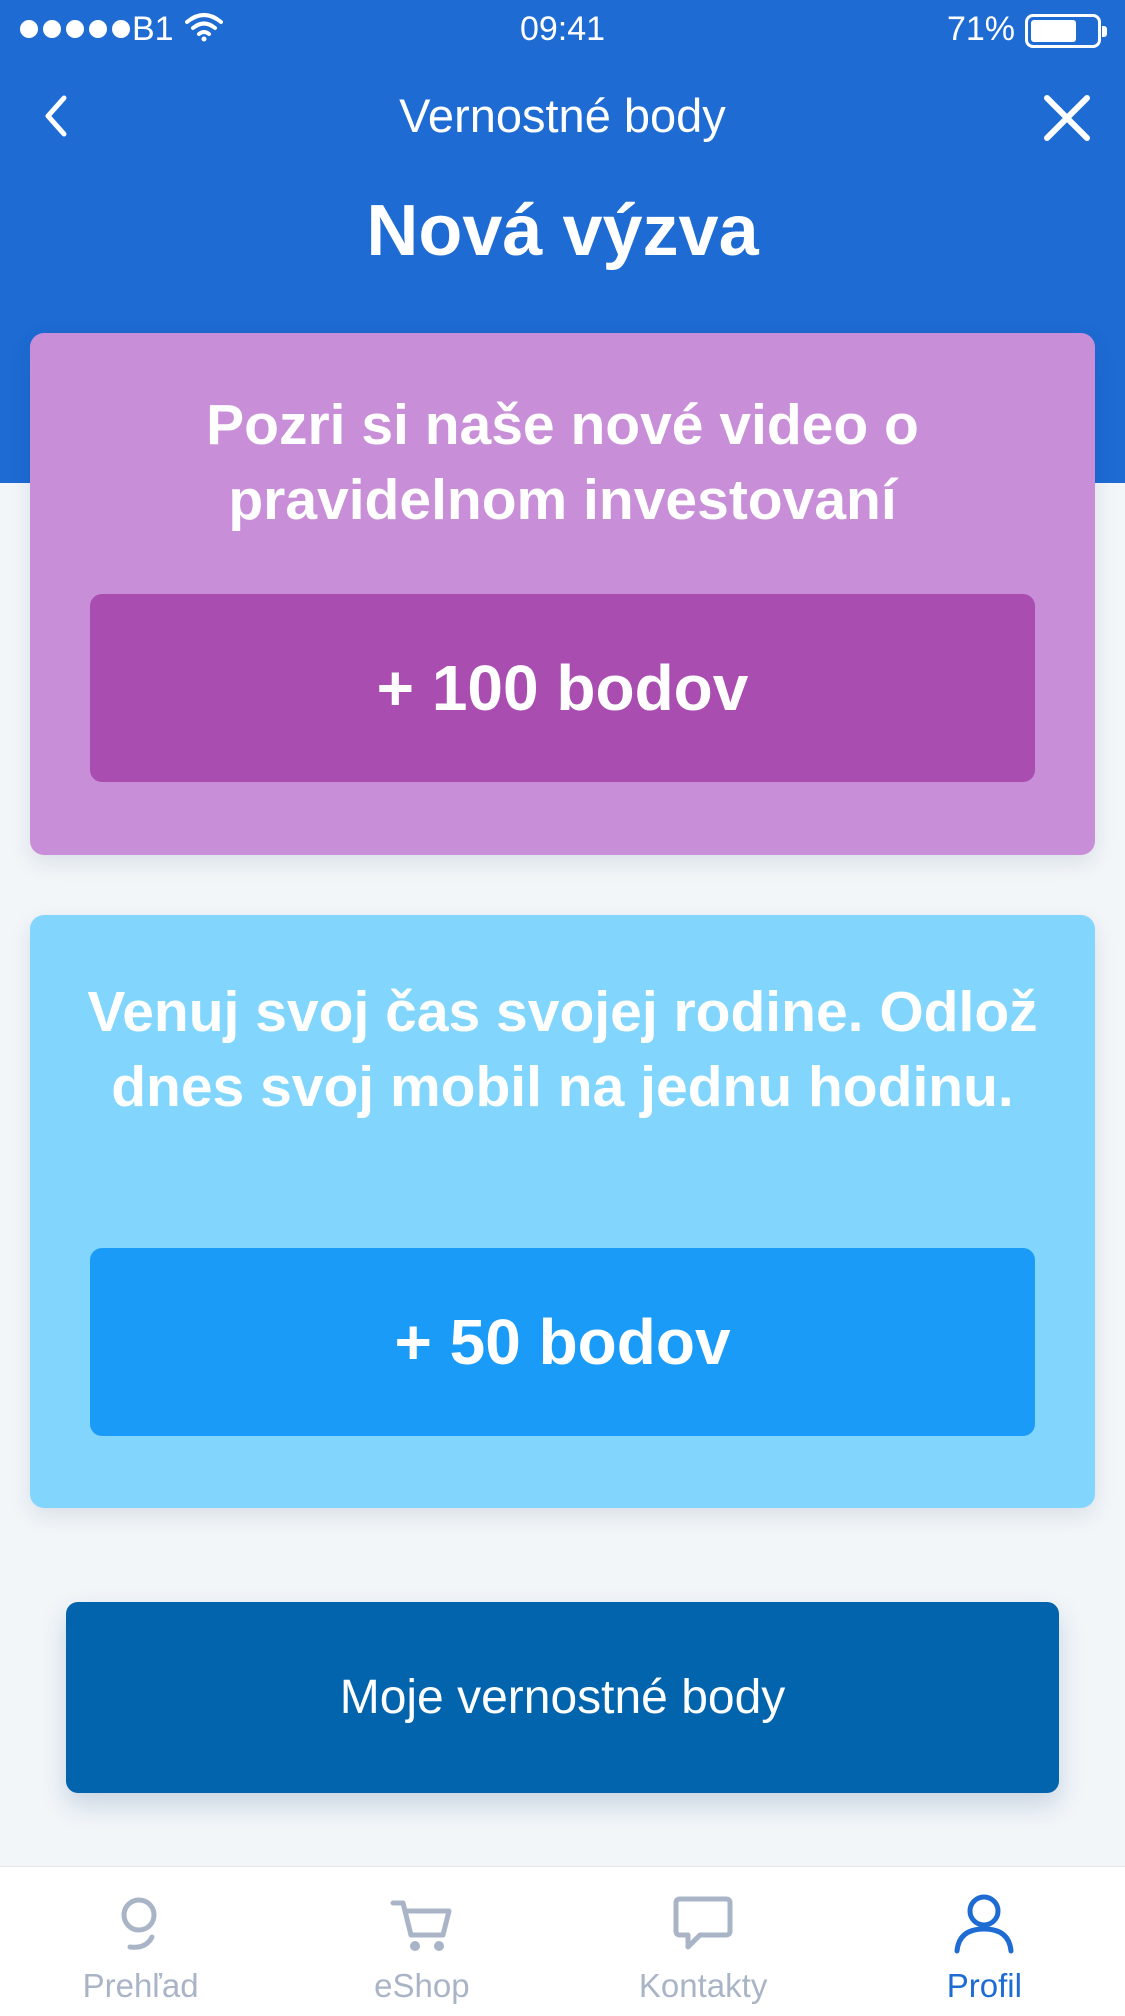  Describe the element at coordinates (562, 231) in the screenshot. I see `page-title: Nová výzva` at that location.